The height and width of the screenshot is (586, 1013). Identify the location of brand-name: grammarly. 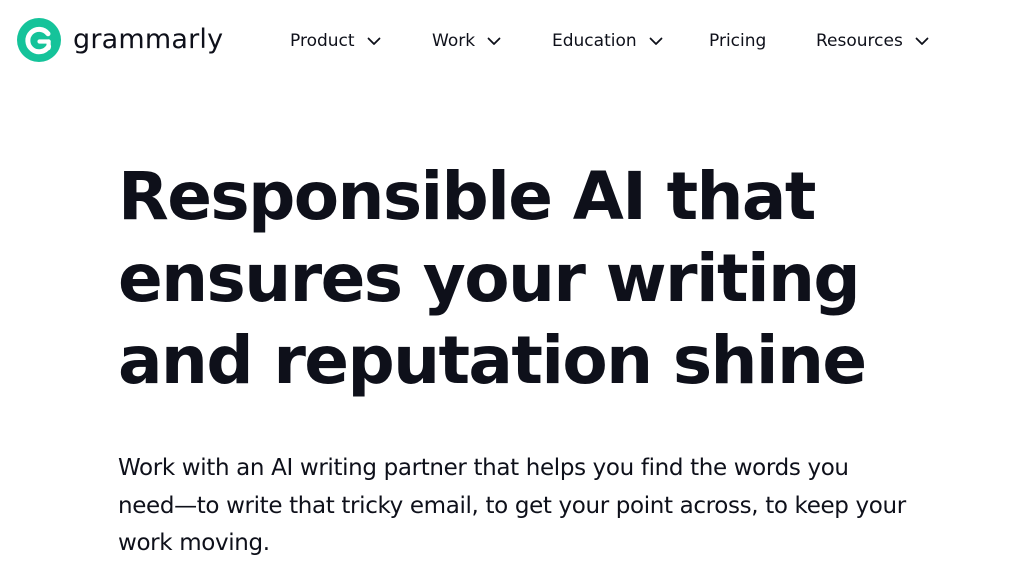
(148, 39).